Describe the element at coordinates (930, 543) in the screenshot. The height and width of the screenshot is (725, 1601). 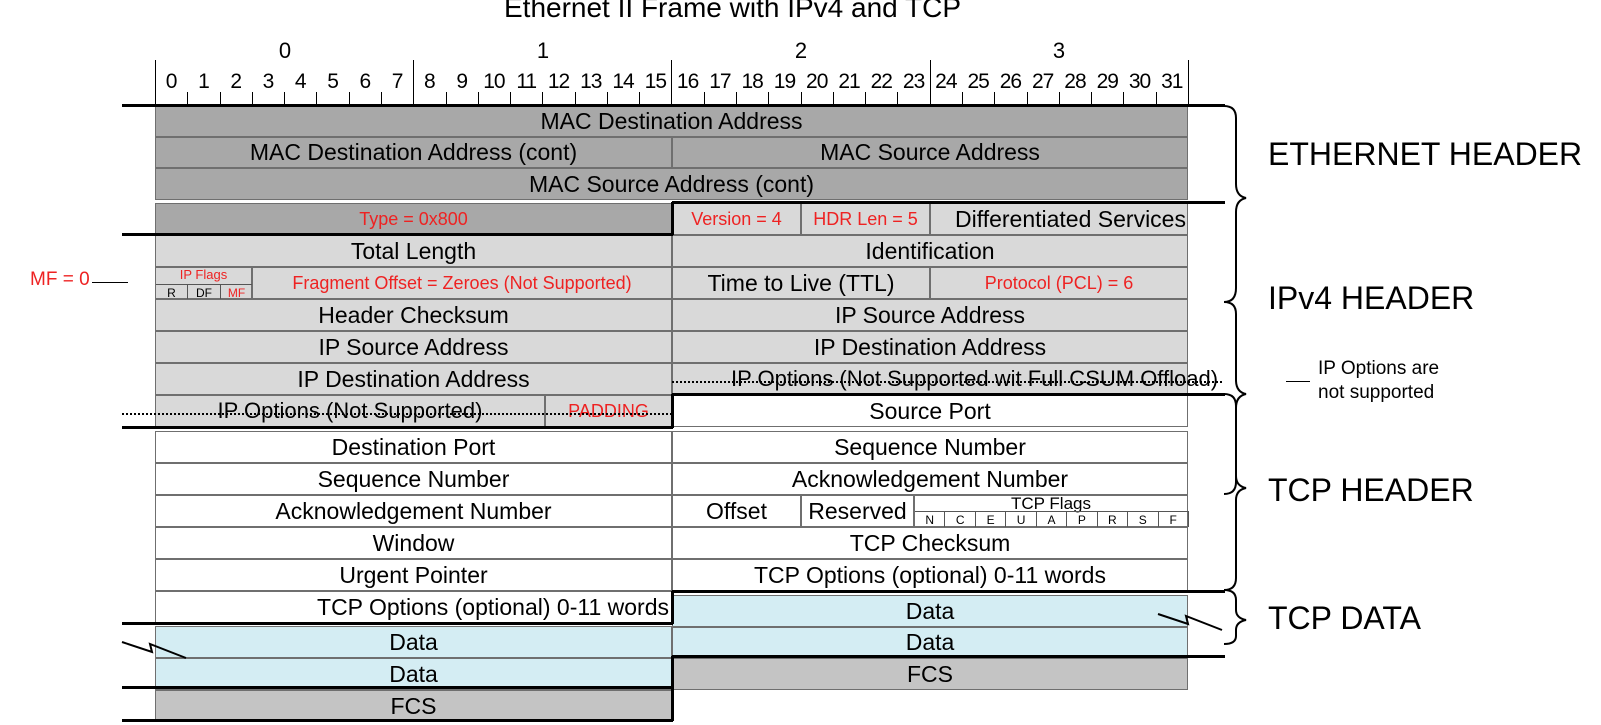
I see `tcp-checksum: TCP Checksum` at that location.